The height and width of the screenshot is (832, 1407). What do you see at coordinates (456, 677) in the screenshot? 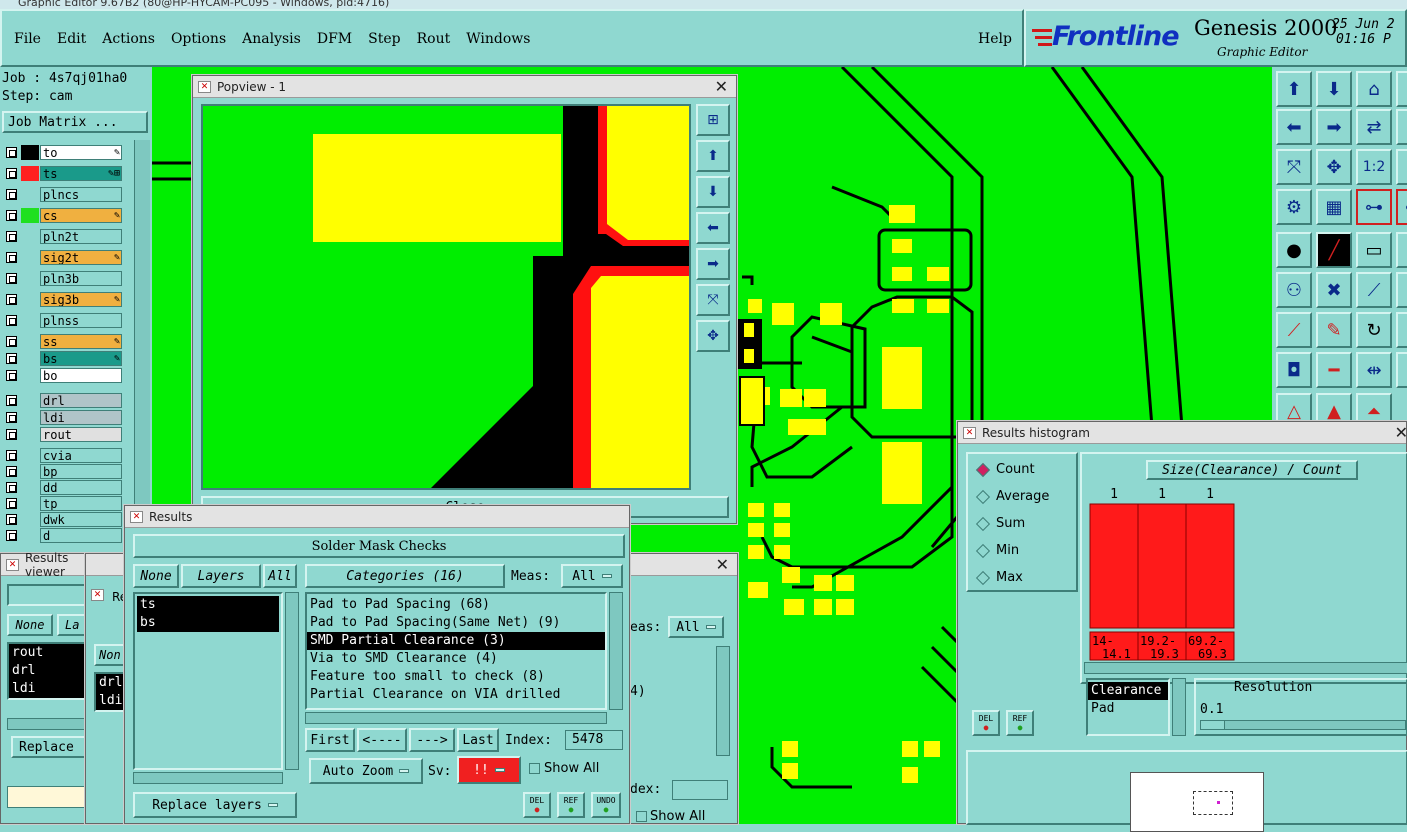
I see `category-item: Feature too small to check (8)` at bounding box center [456, 677].